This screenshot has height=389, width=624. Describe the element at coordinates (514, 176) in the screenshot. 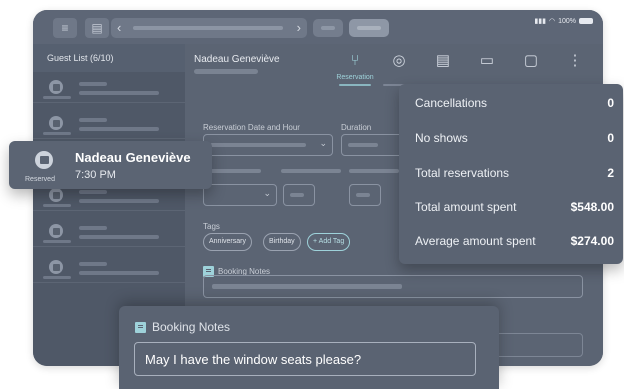

I see `stat-row: Total reservations 2` at that location.